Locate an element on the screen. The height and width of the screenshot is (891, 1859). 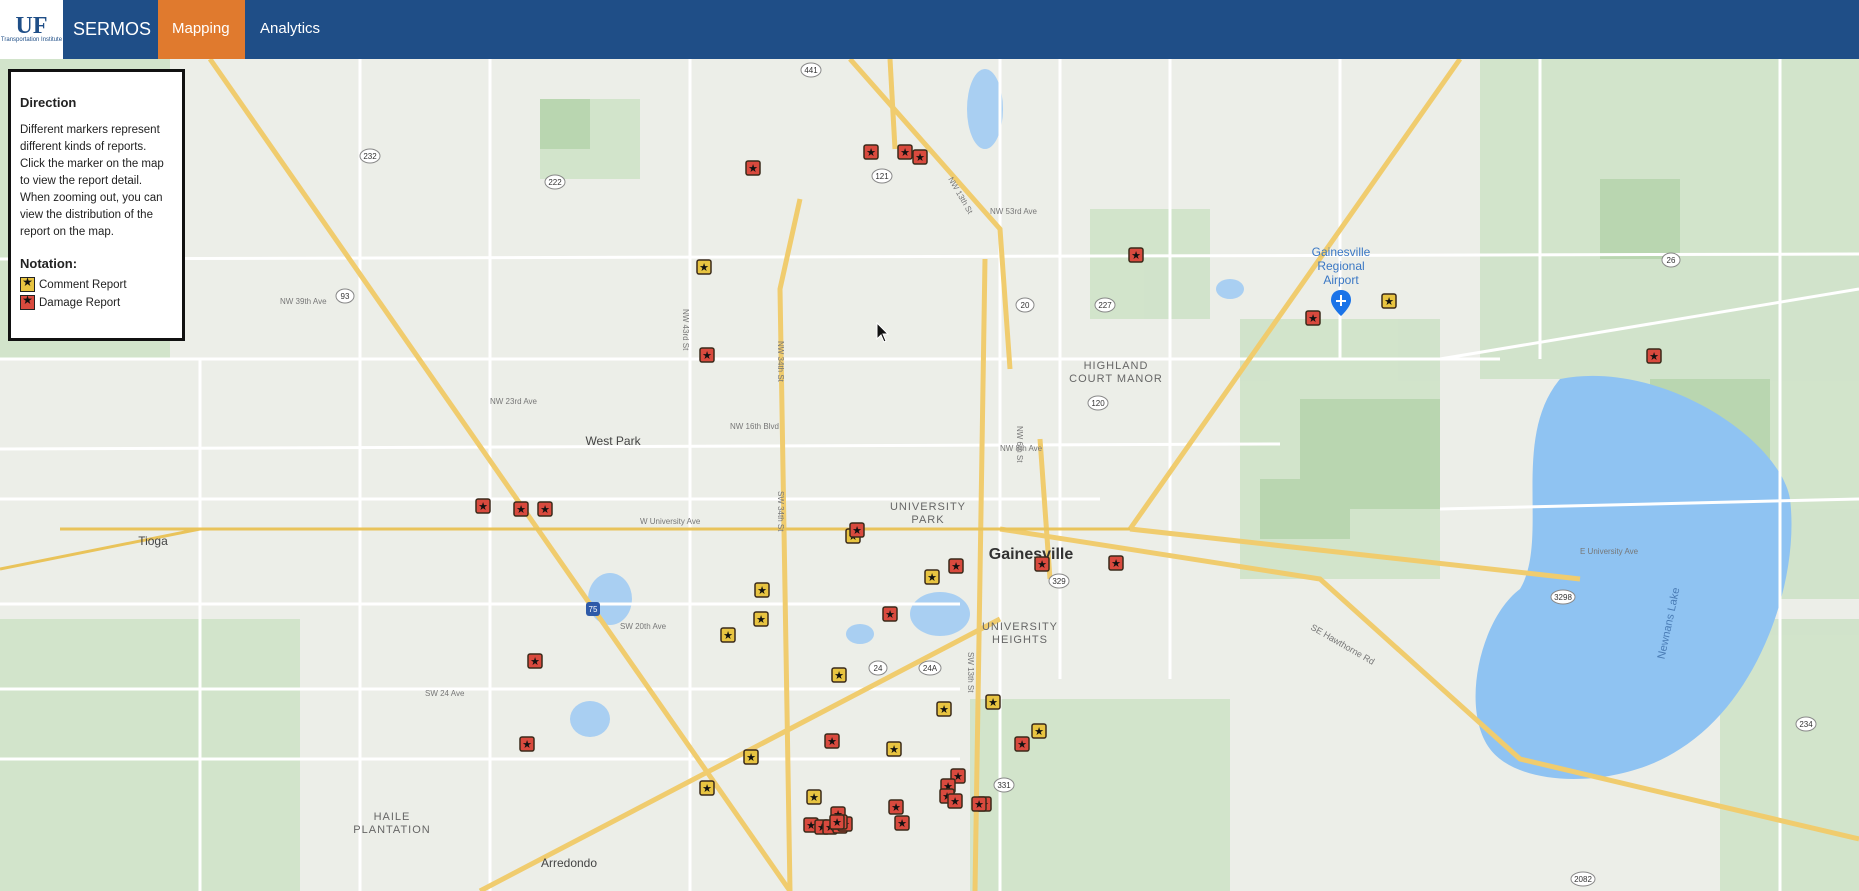
route-shield-3298: 3298 is located at coordinates (1563, 597).